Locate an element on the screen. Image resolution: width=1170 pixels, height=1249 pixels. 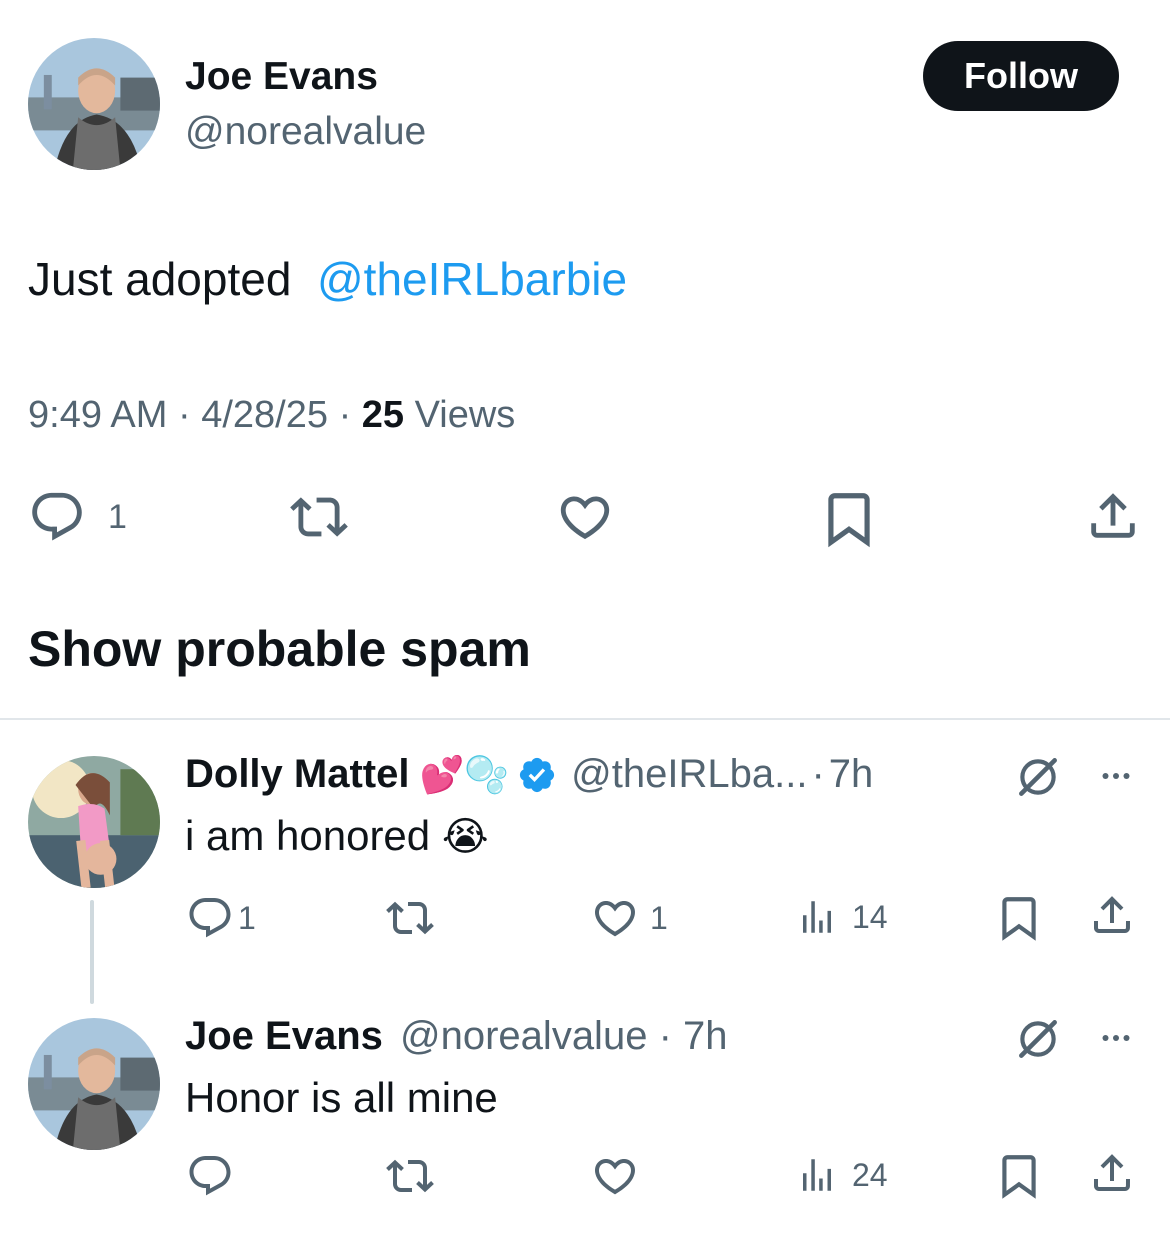
mention-link: @theIRLbarbie is located at coordinates (472, 279).